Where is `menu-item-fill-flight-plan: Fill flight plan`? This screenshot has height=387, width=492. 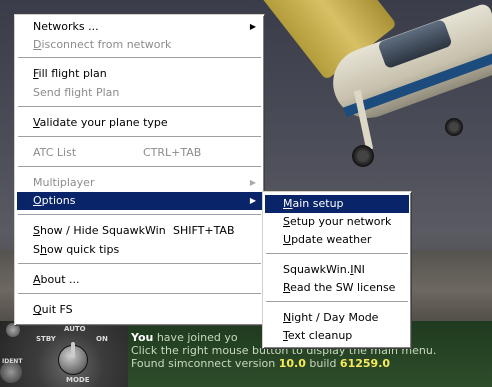 menu-item-fill-flight-plan: Fill flight plan is located at coordinates (139, 74).